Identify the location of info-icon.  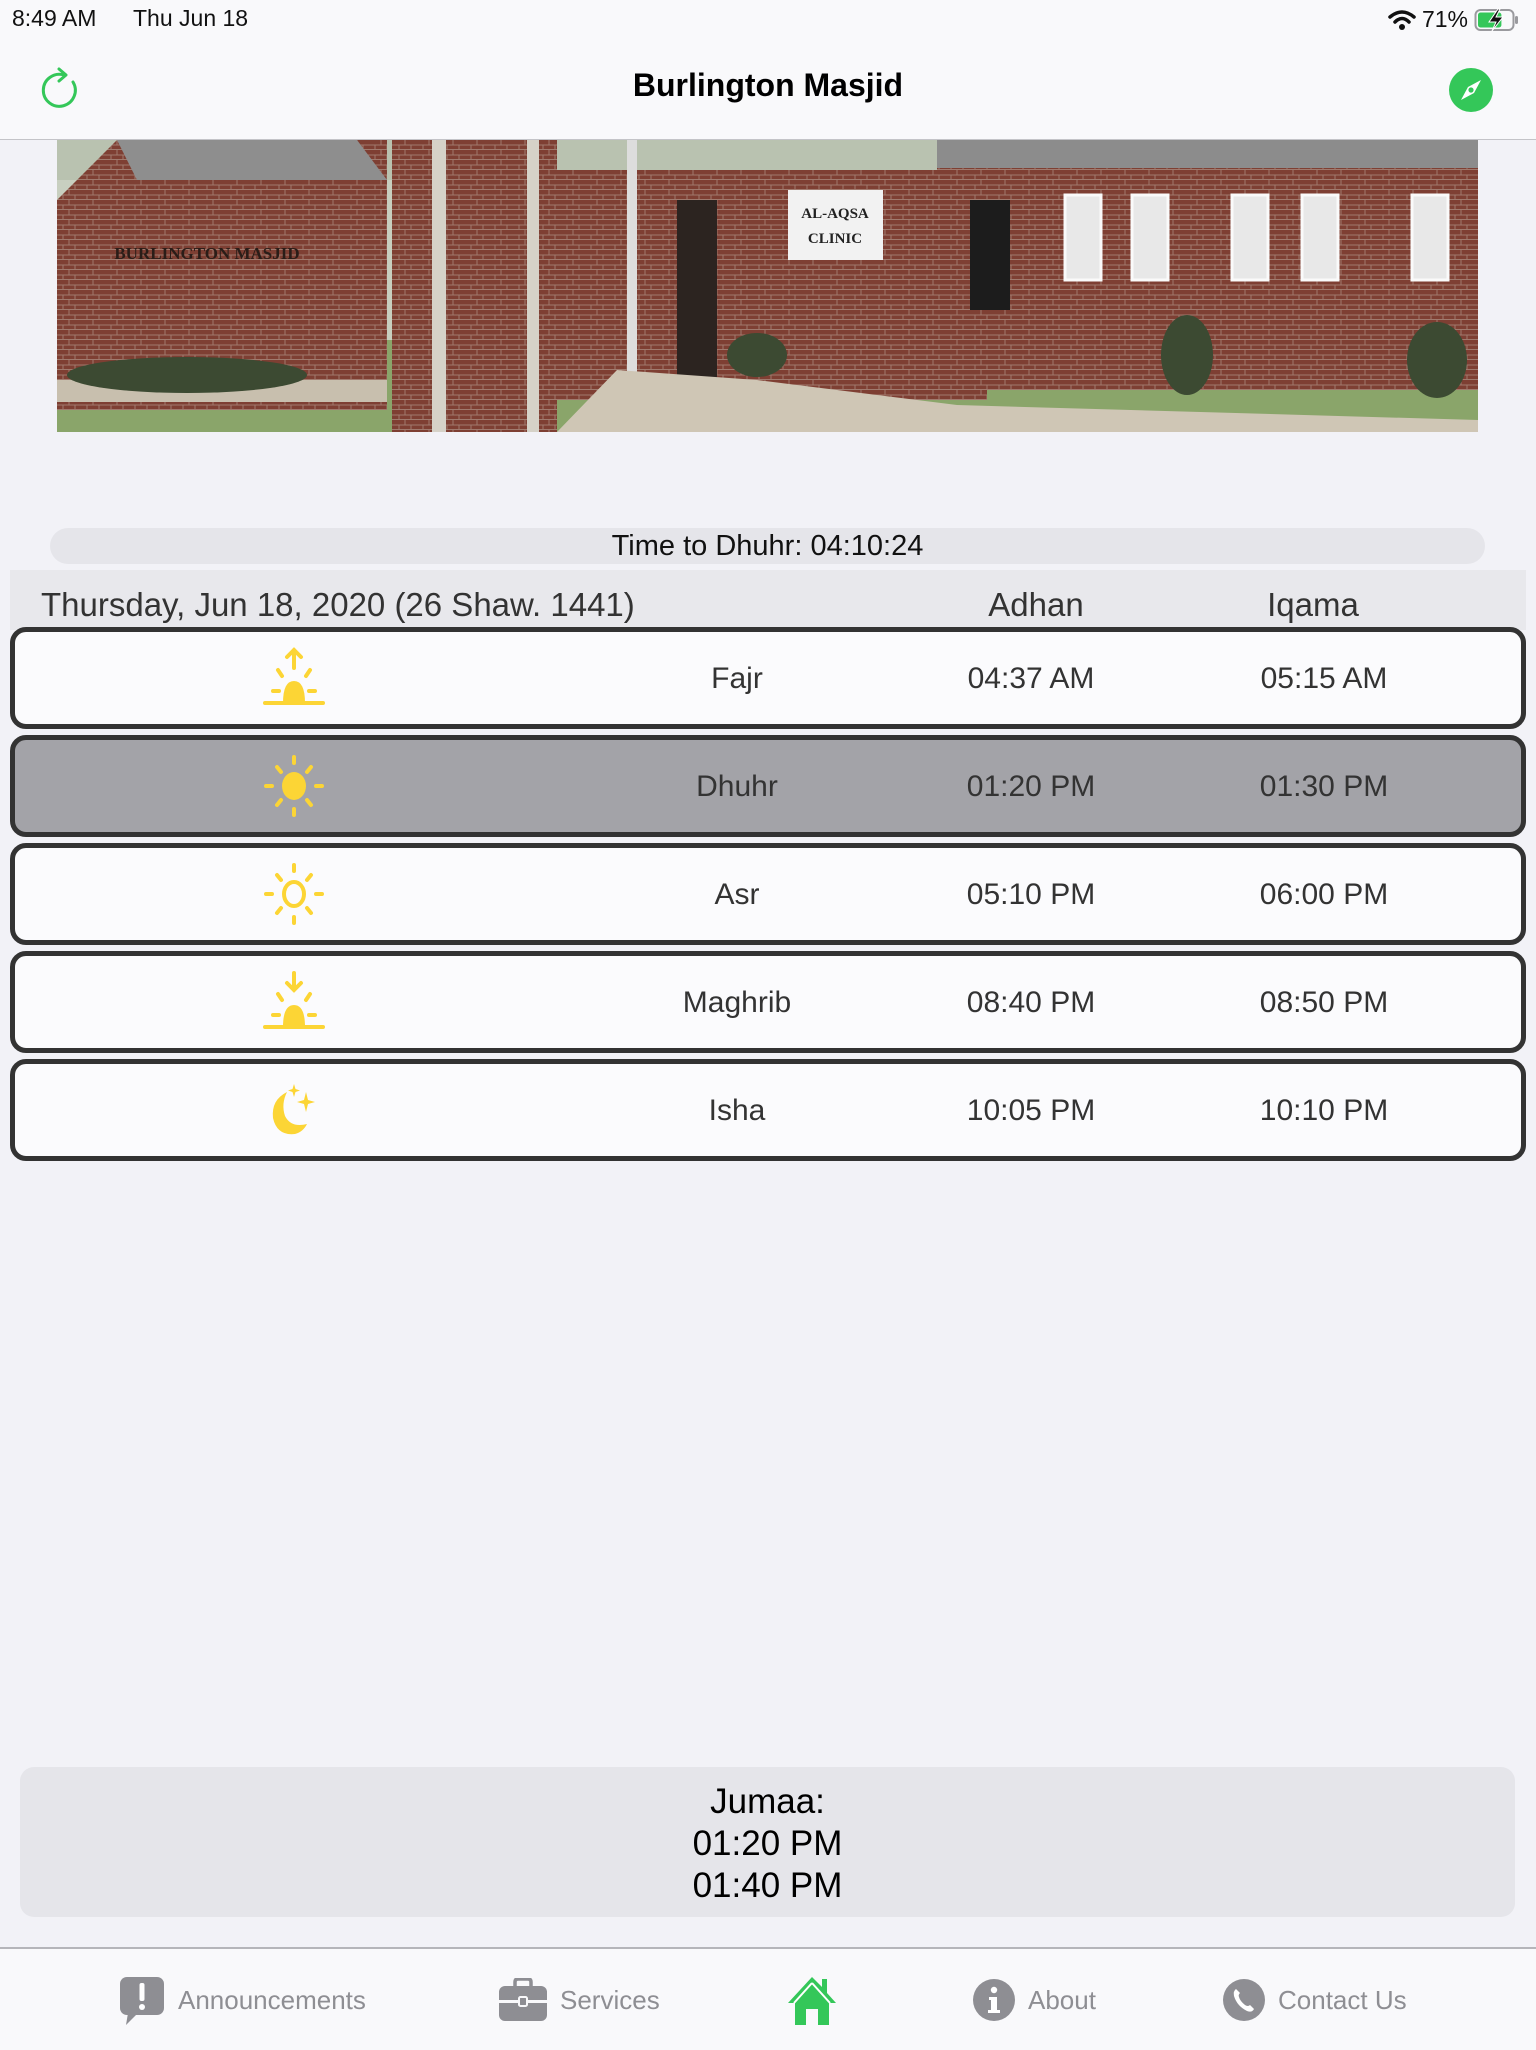
(994, 2000).